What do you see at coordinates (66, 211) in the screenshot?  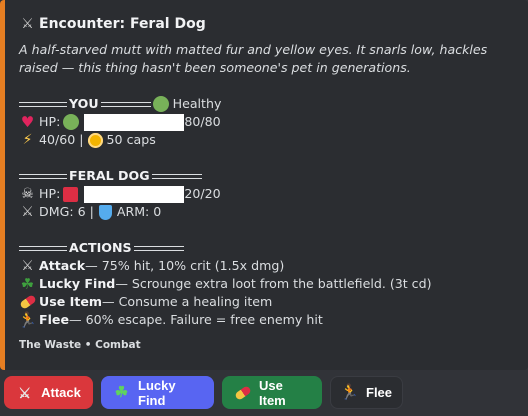 I see `enemy-dmg: DMG: 6 |` at bounding box center [66, 211].